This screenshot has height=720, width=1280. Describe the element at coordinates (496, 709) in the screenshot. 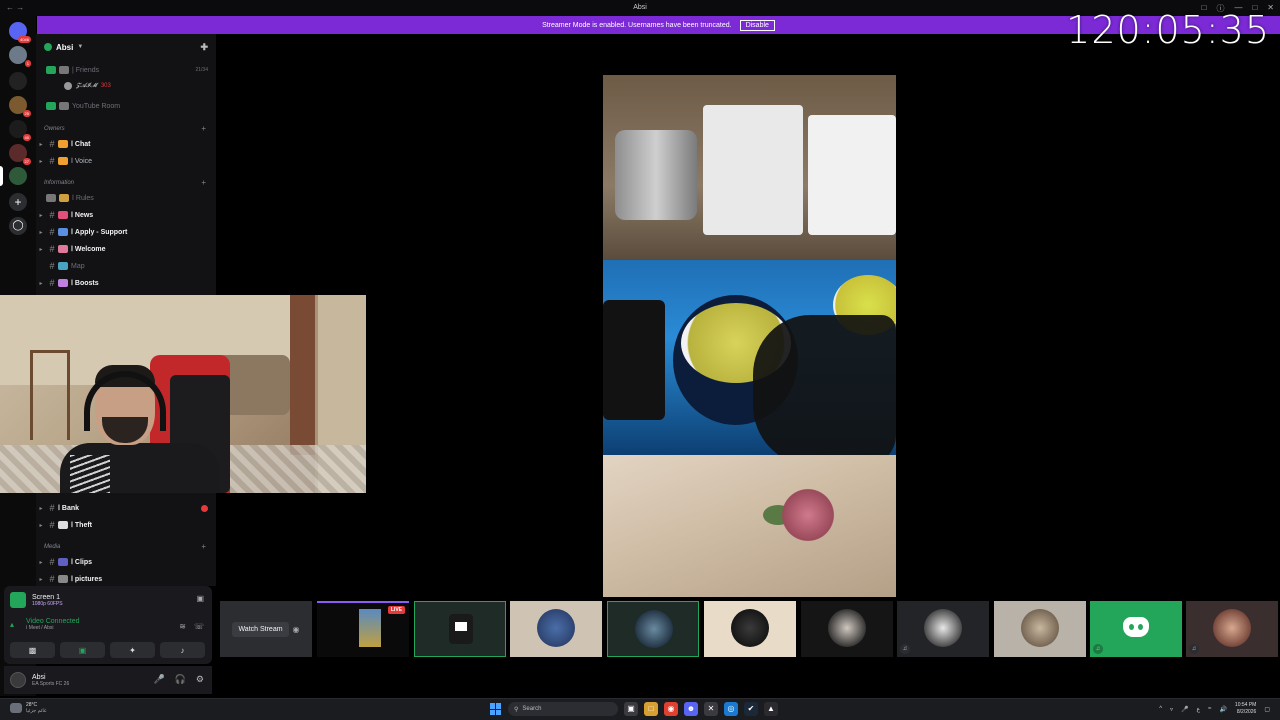

I see `start-button` at that location.